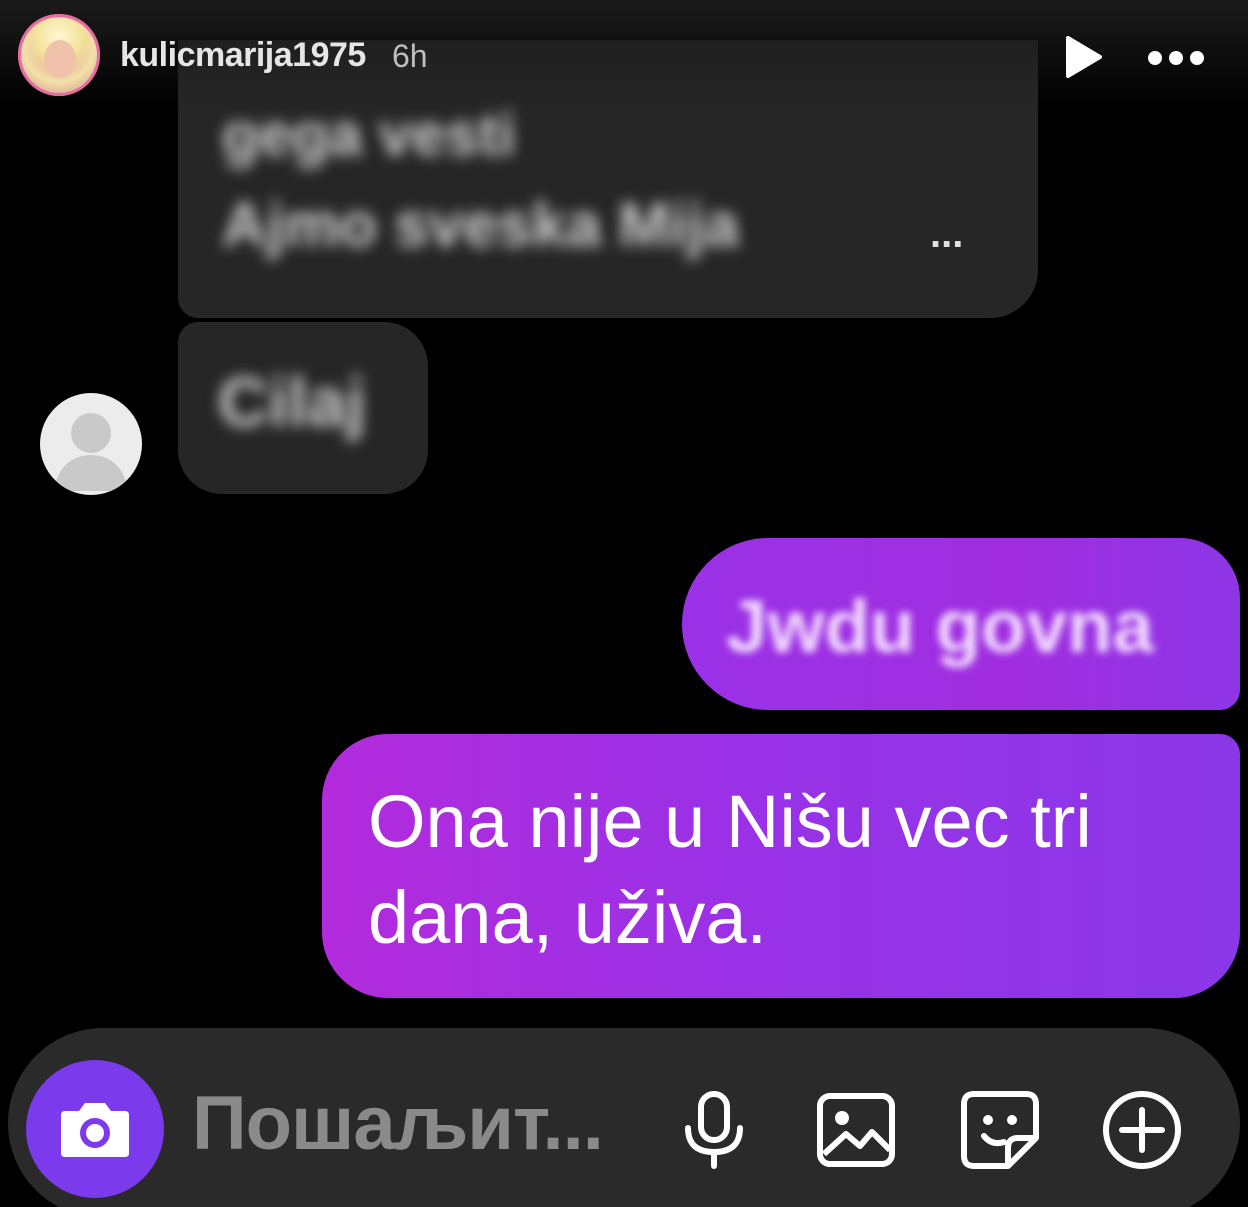 The width and height of the screenshot is (1248, 1207). I want to click on received-message-text: Cilaj, so click(292, 402).